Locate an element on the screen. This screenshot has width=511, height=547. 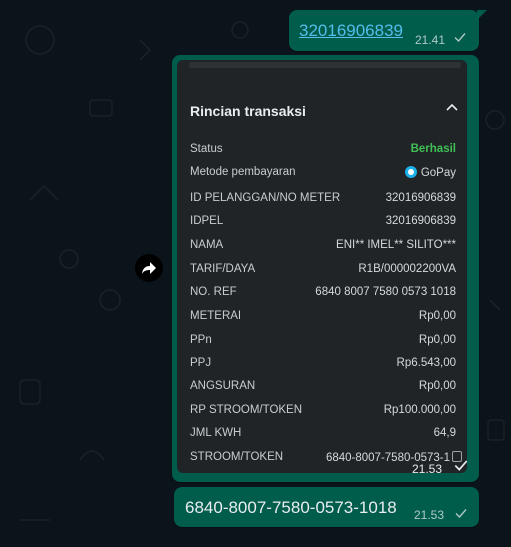
row-label: PPJ is located at coordinates (201, 363).